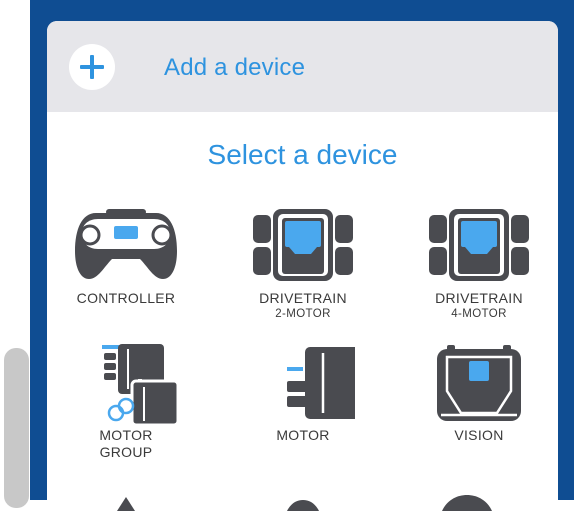  I want to click on device-label: CONTROLLER, so click(126, 298).